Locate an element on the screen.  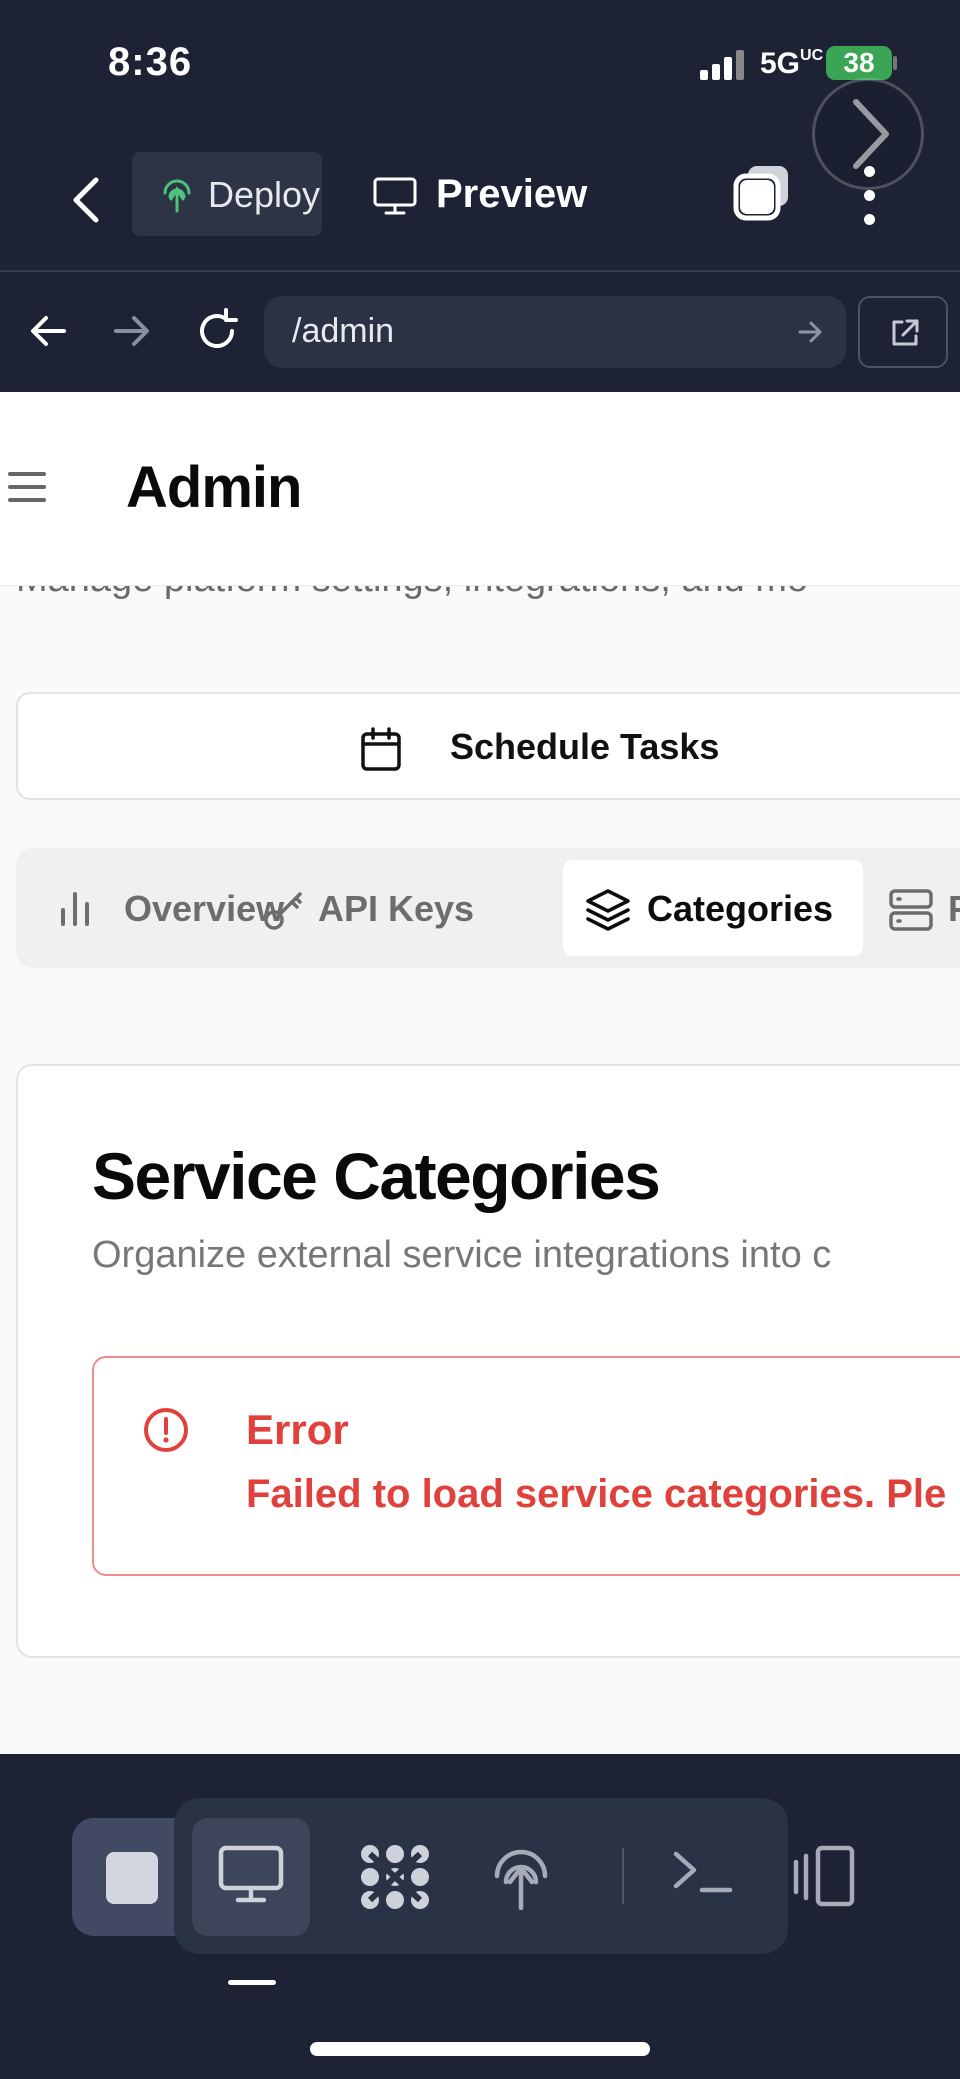
arrow-left-icon is located at coordinates (48, 331).